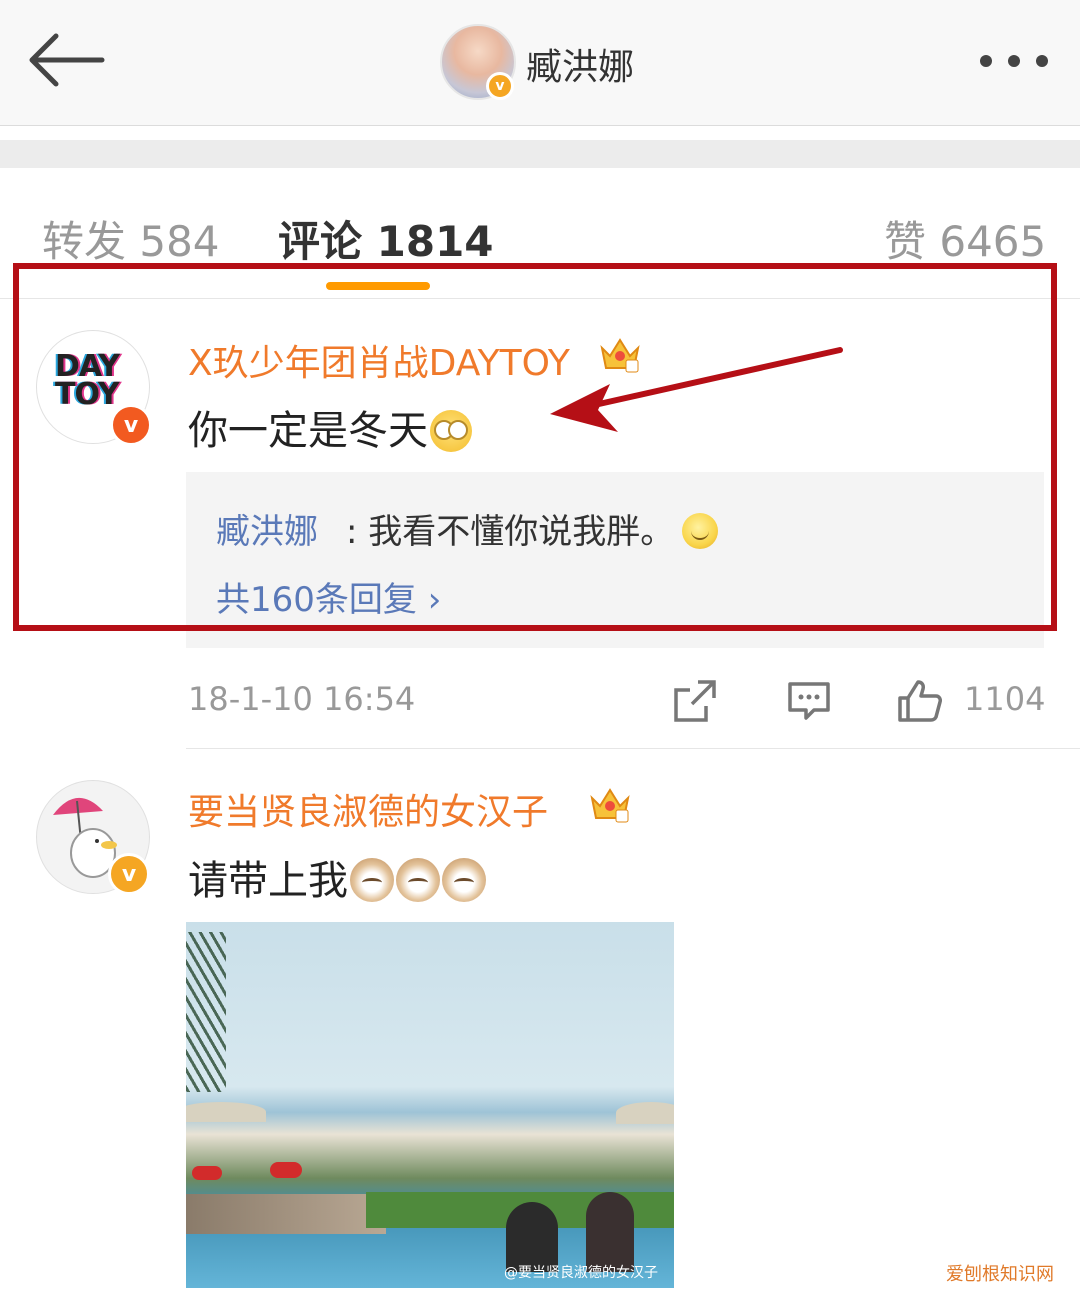  What do you see at coordinates (965, 238) in the screenshot?
I see `tab-like: 赞 6465` at bounding box center [965, 238].